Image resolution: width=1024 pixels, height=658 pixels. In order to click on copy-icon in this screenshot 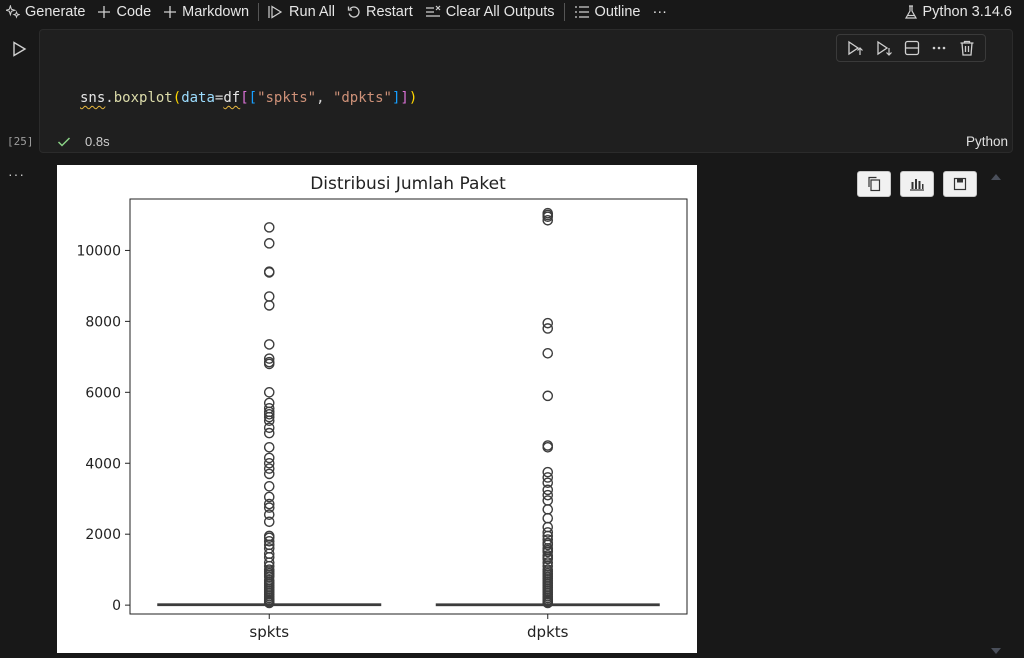, I will do `click(874, 184)`.